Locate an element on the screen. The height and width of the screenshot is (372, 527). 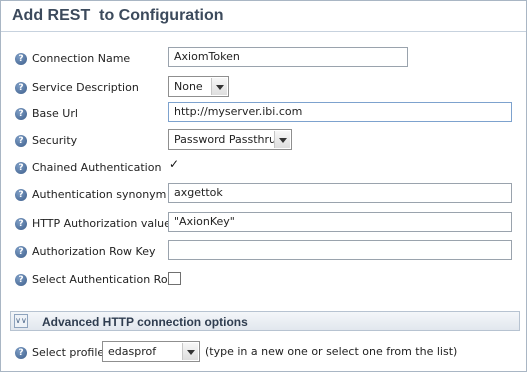
checkmark-icon: ✓ is located at coordinates (174, 164).